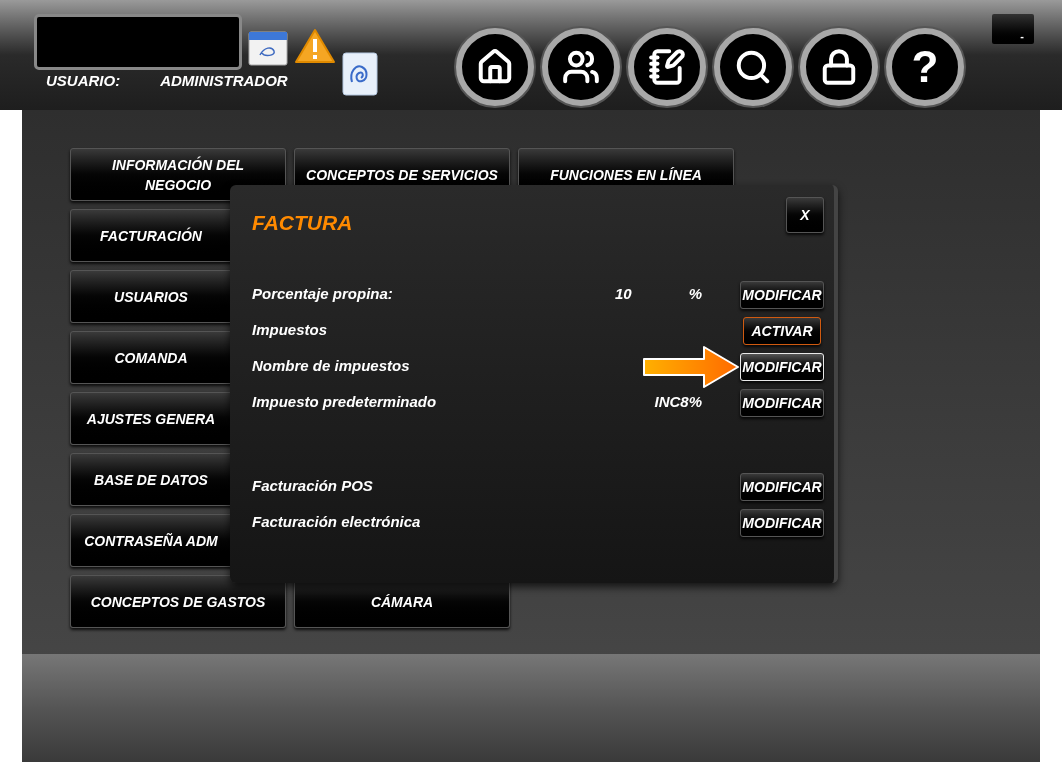  Describe the element at coordinates (691, 366) in the screenshot. I see `arrow-icon` at that location.